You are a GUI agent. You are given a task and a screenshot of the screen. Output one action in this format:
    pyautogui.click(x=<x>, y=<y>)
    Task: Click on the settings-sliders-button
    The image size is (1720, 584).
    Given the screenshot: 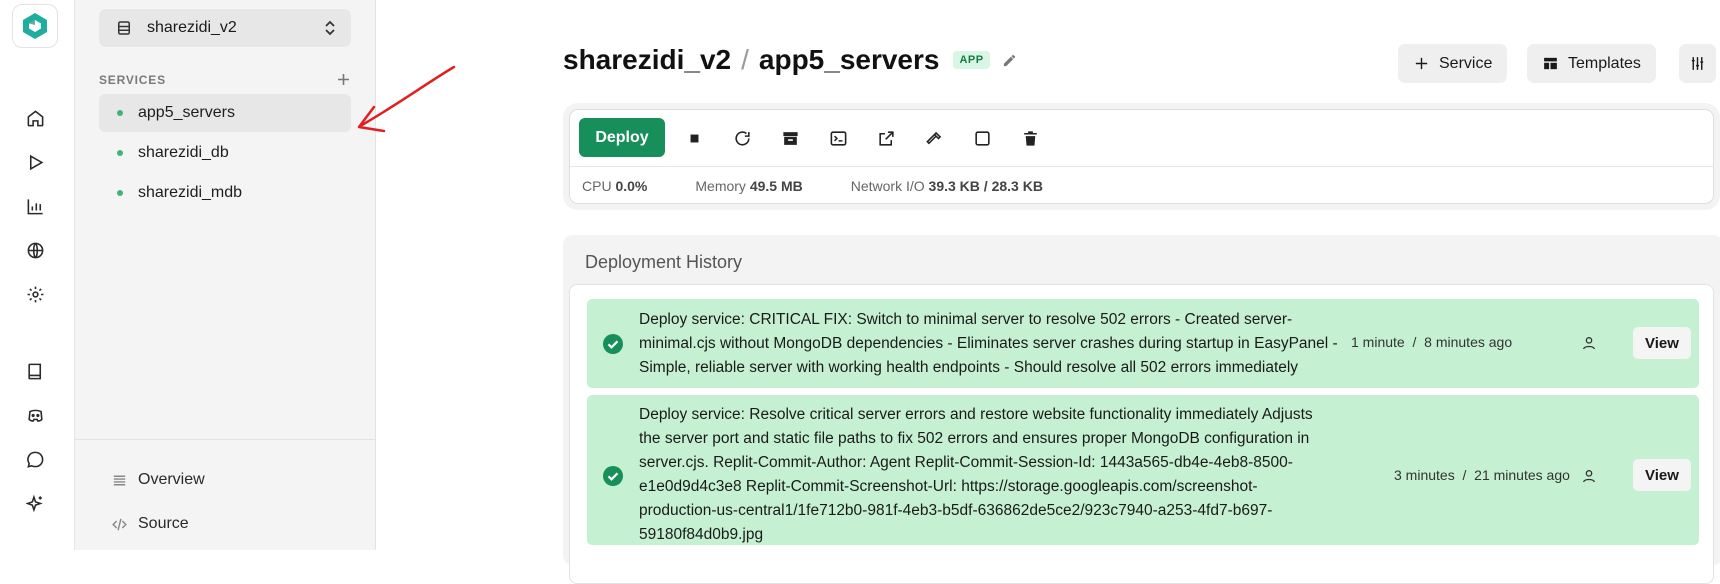 What is the action you would take?
    pyautogui.click(x=1697, y=63)
    